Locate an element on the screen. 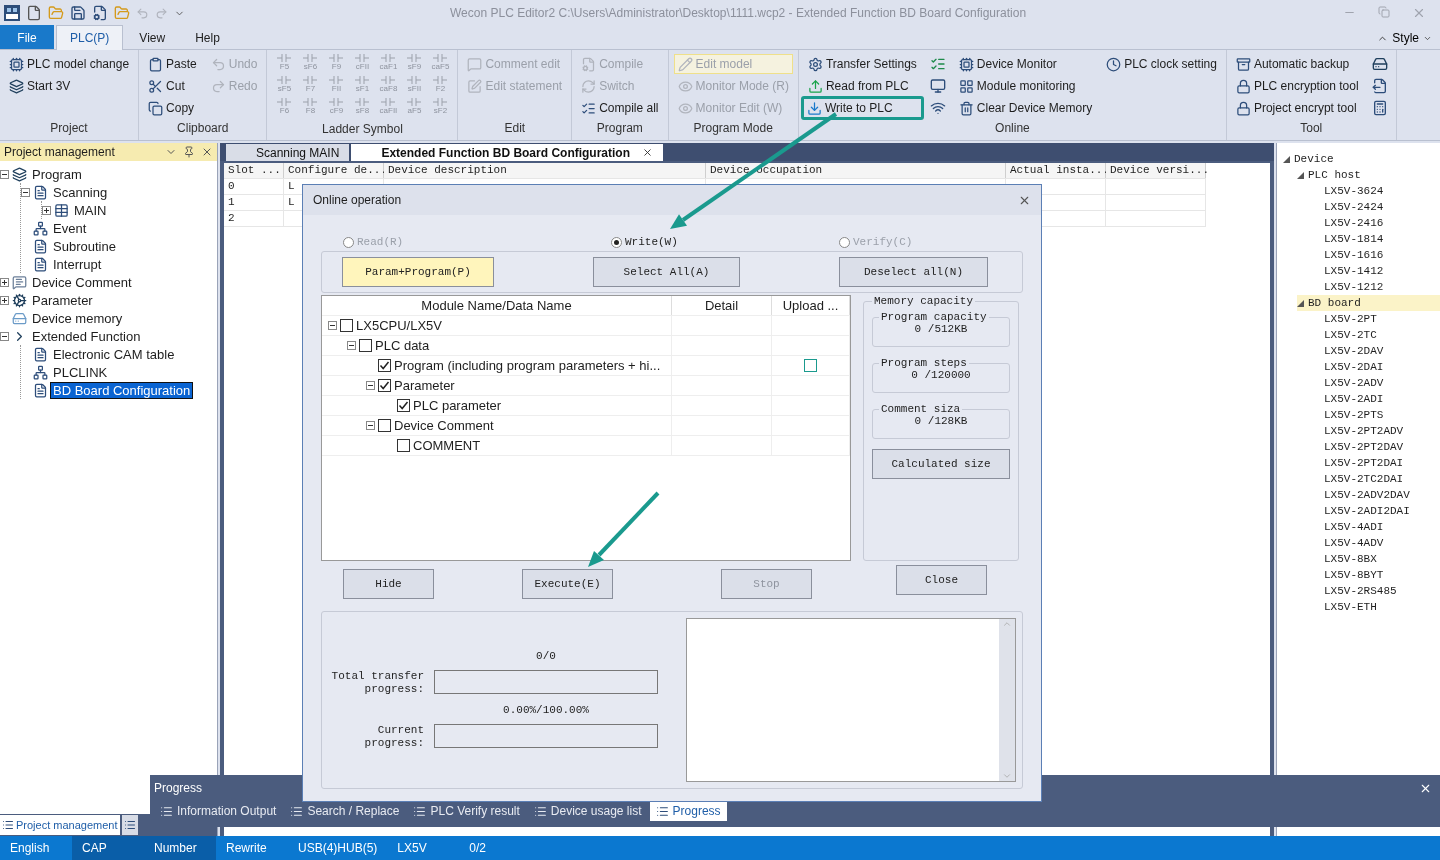  tree-item: Electronic CAM table is located at coordinates (114, 354).